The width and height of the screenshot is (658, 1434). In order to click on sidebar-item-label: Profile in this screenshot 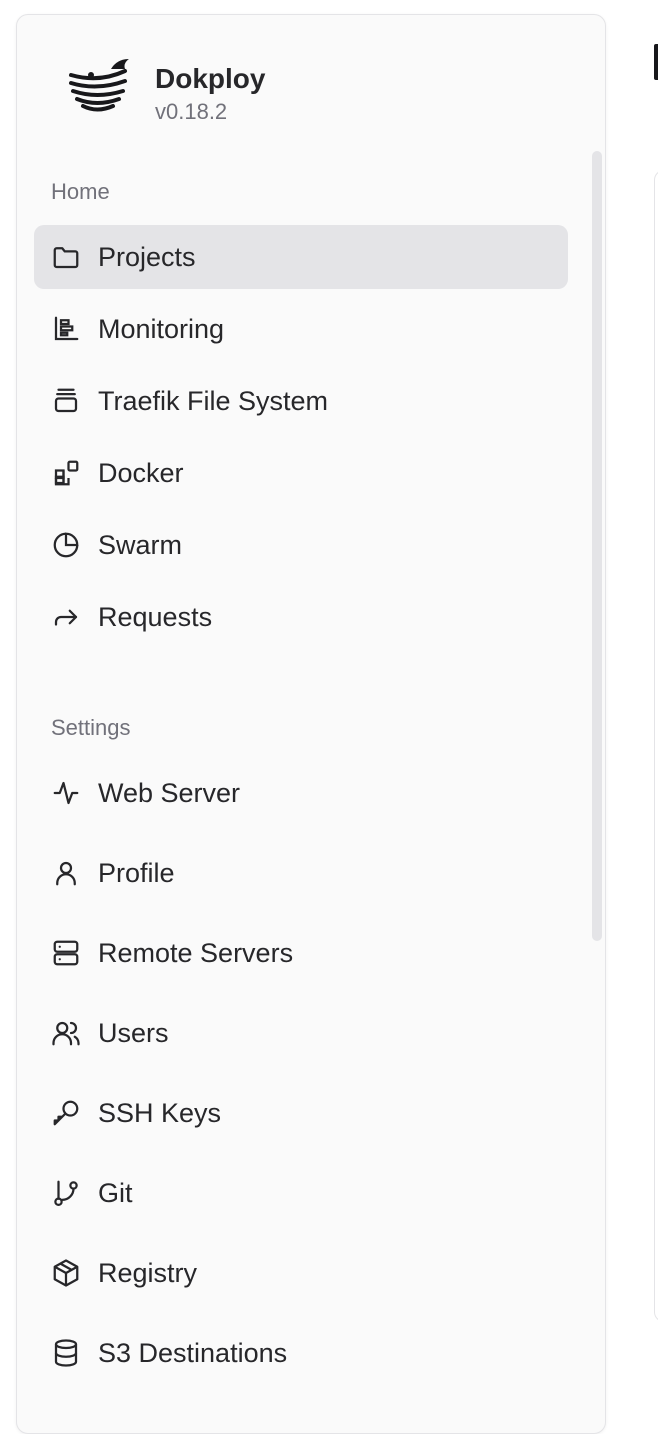, I will do `click(136, 872)`.